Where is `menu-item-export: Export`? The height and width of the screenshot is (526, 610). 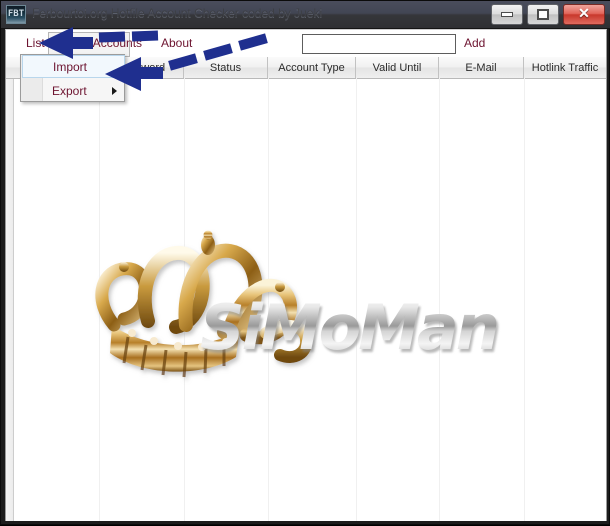 menu-item-export: Export is located at coordinates (73, 90).